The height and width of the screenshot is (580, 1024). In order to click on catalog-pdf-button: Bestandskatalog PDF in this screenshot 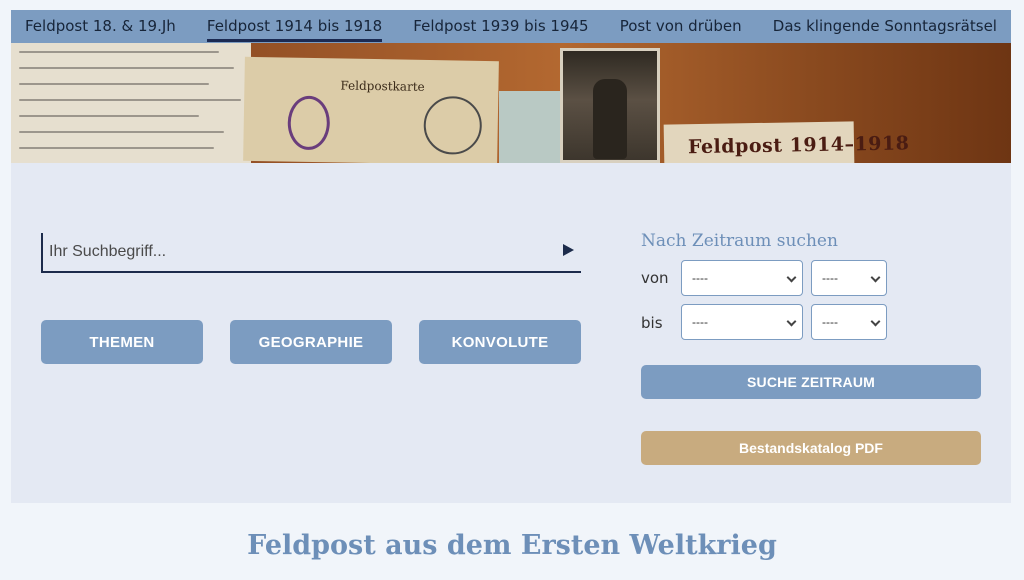, I will do `click(811, 448)`.